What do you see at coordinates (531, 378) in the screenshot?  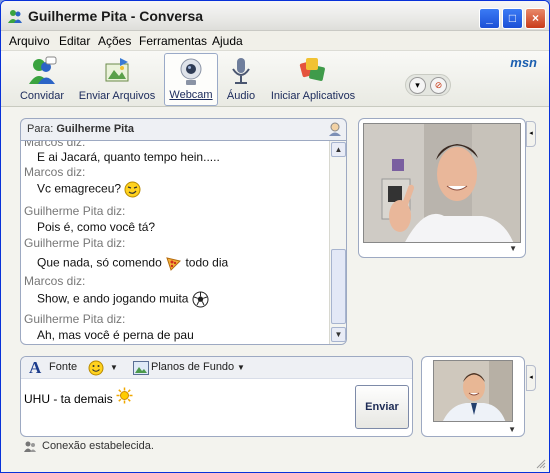 I see `collapse-self-video-tab: ◂` at bounding box center [531, 378].